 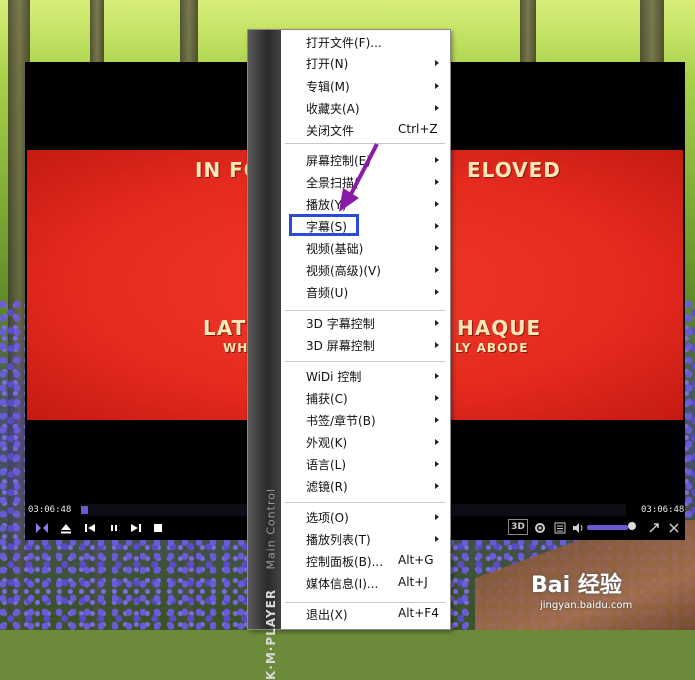 What do you see at coordinates (374, 398) in the screenshot?
I see `menu-item: 捕获(C)` at bounding box center [374, 398].